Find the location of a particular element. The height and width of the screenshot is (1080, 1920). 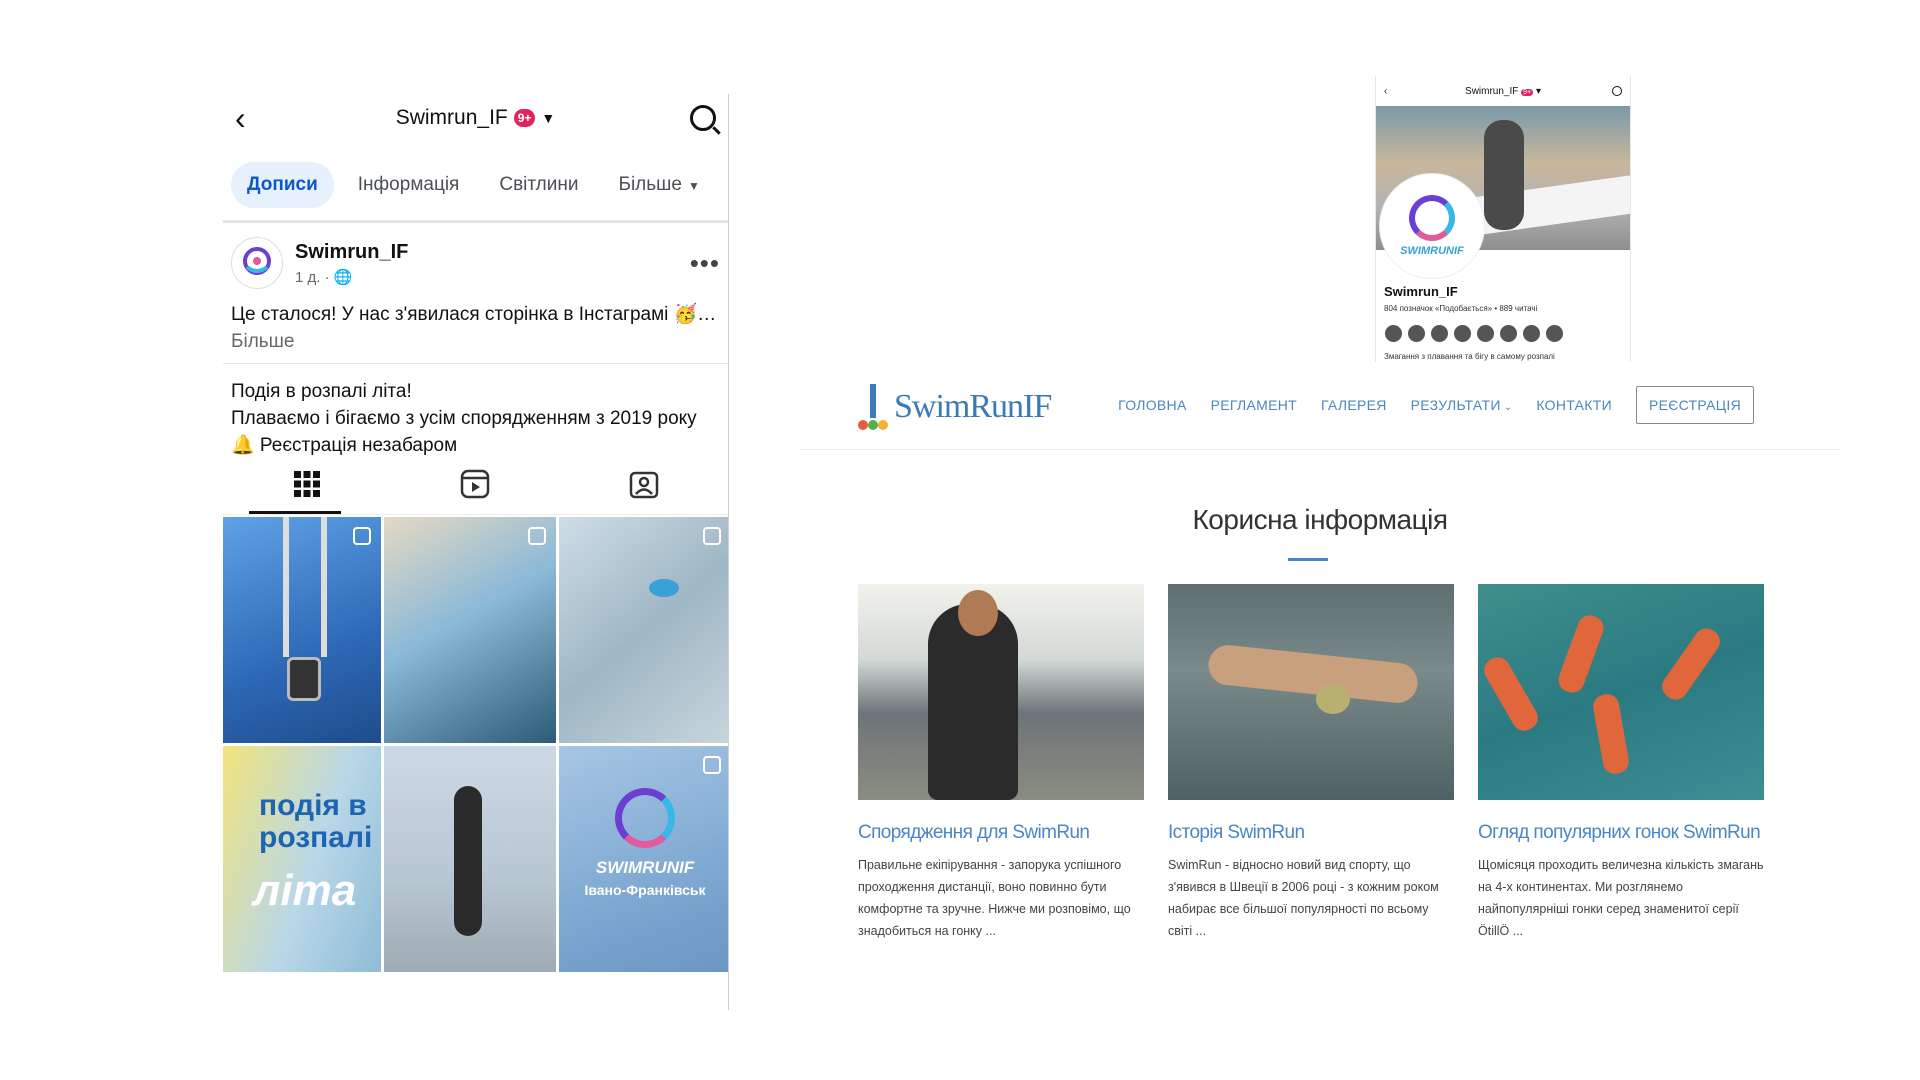

avatar is located at coordinates (257, 263).